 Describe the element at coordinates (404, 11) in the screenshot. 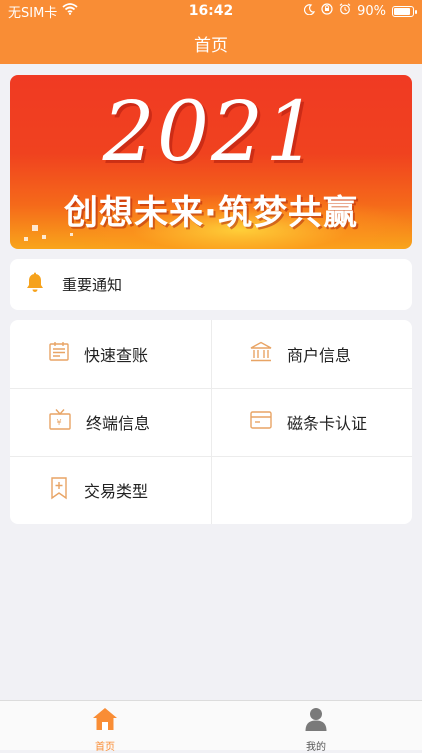

I see `battery-icon` at that location.